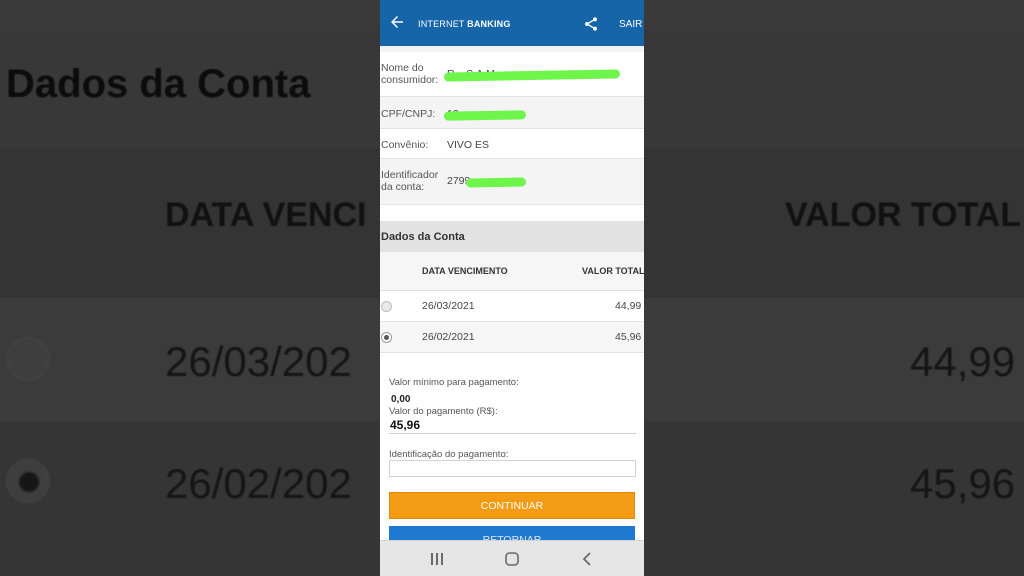 The height and width of the screenshot is (576, 1024). I want to click on info-row-doc: CPF/CNPJ: 12, so click(512, 113).